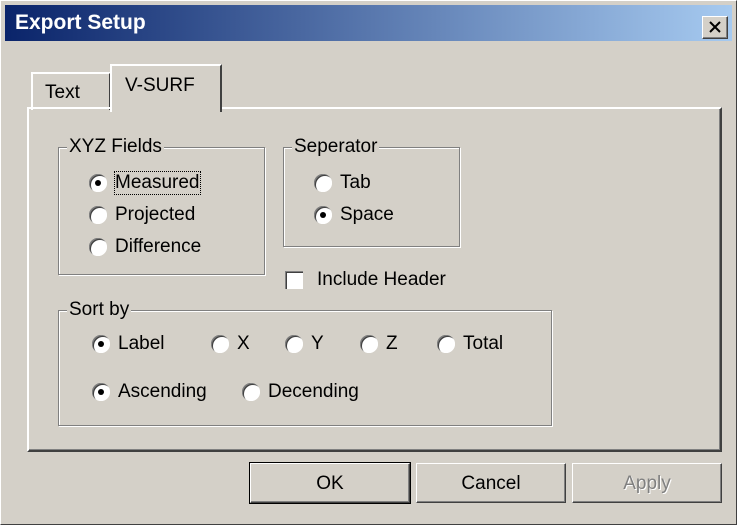 The width and height of the screenshot is (737, 525). Describe the element at coordinates (313, 391) in the screenshot. I see `radio-descending-label: Decending` at that location.